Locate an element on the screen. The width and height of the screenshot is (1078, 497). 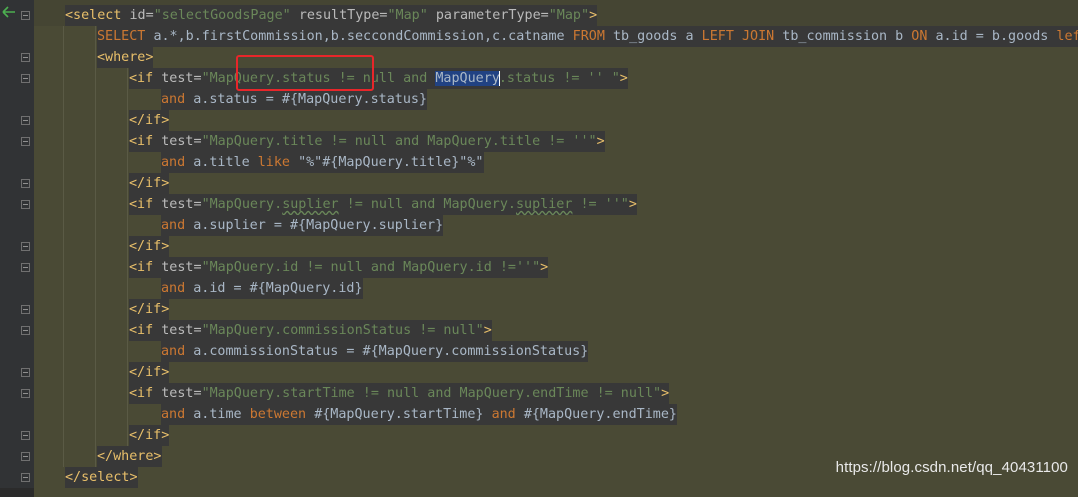
code-token: a.title is located at coordinates (225, 162).